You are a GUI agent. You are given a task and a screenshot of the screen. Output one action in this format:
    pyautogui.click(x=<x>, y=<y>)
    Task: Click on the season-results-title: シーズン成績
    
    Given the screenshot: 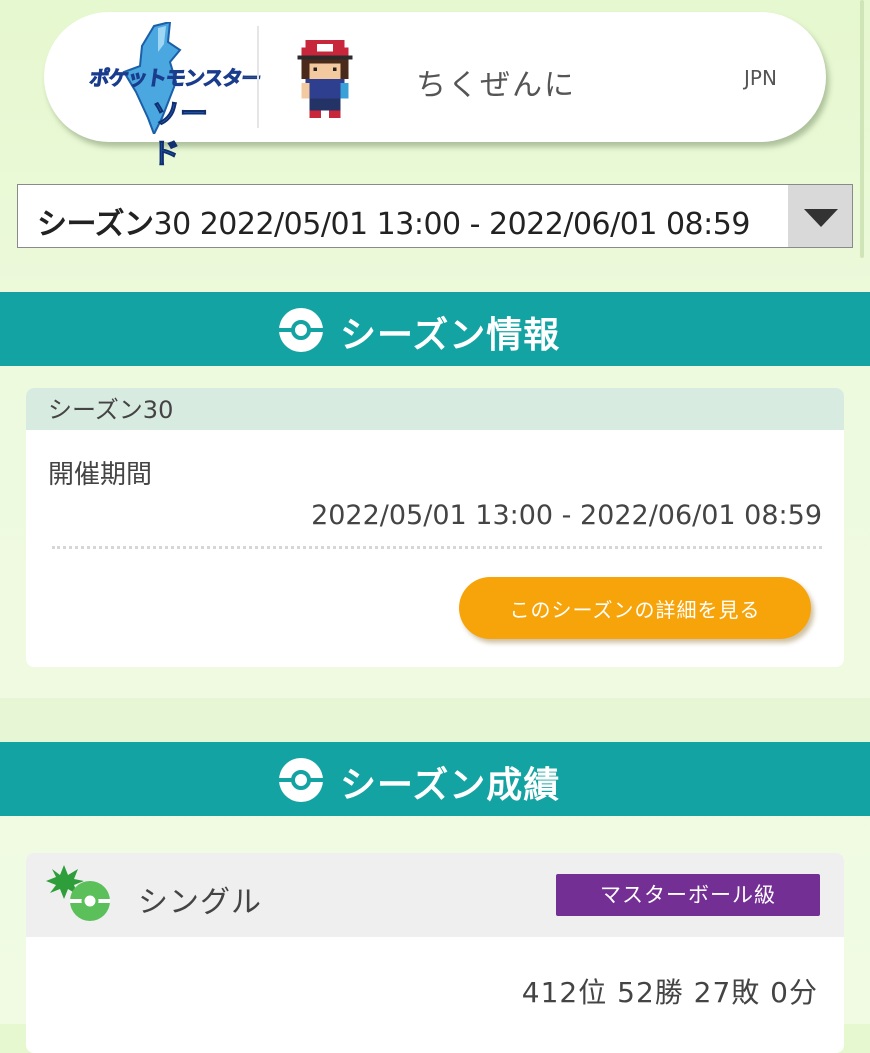 What is the action you would take?
    pyautogui.click(x=450, y=785)
    